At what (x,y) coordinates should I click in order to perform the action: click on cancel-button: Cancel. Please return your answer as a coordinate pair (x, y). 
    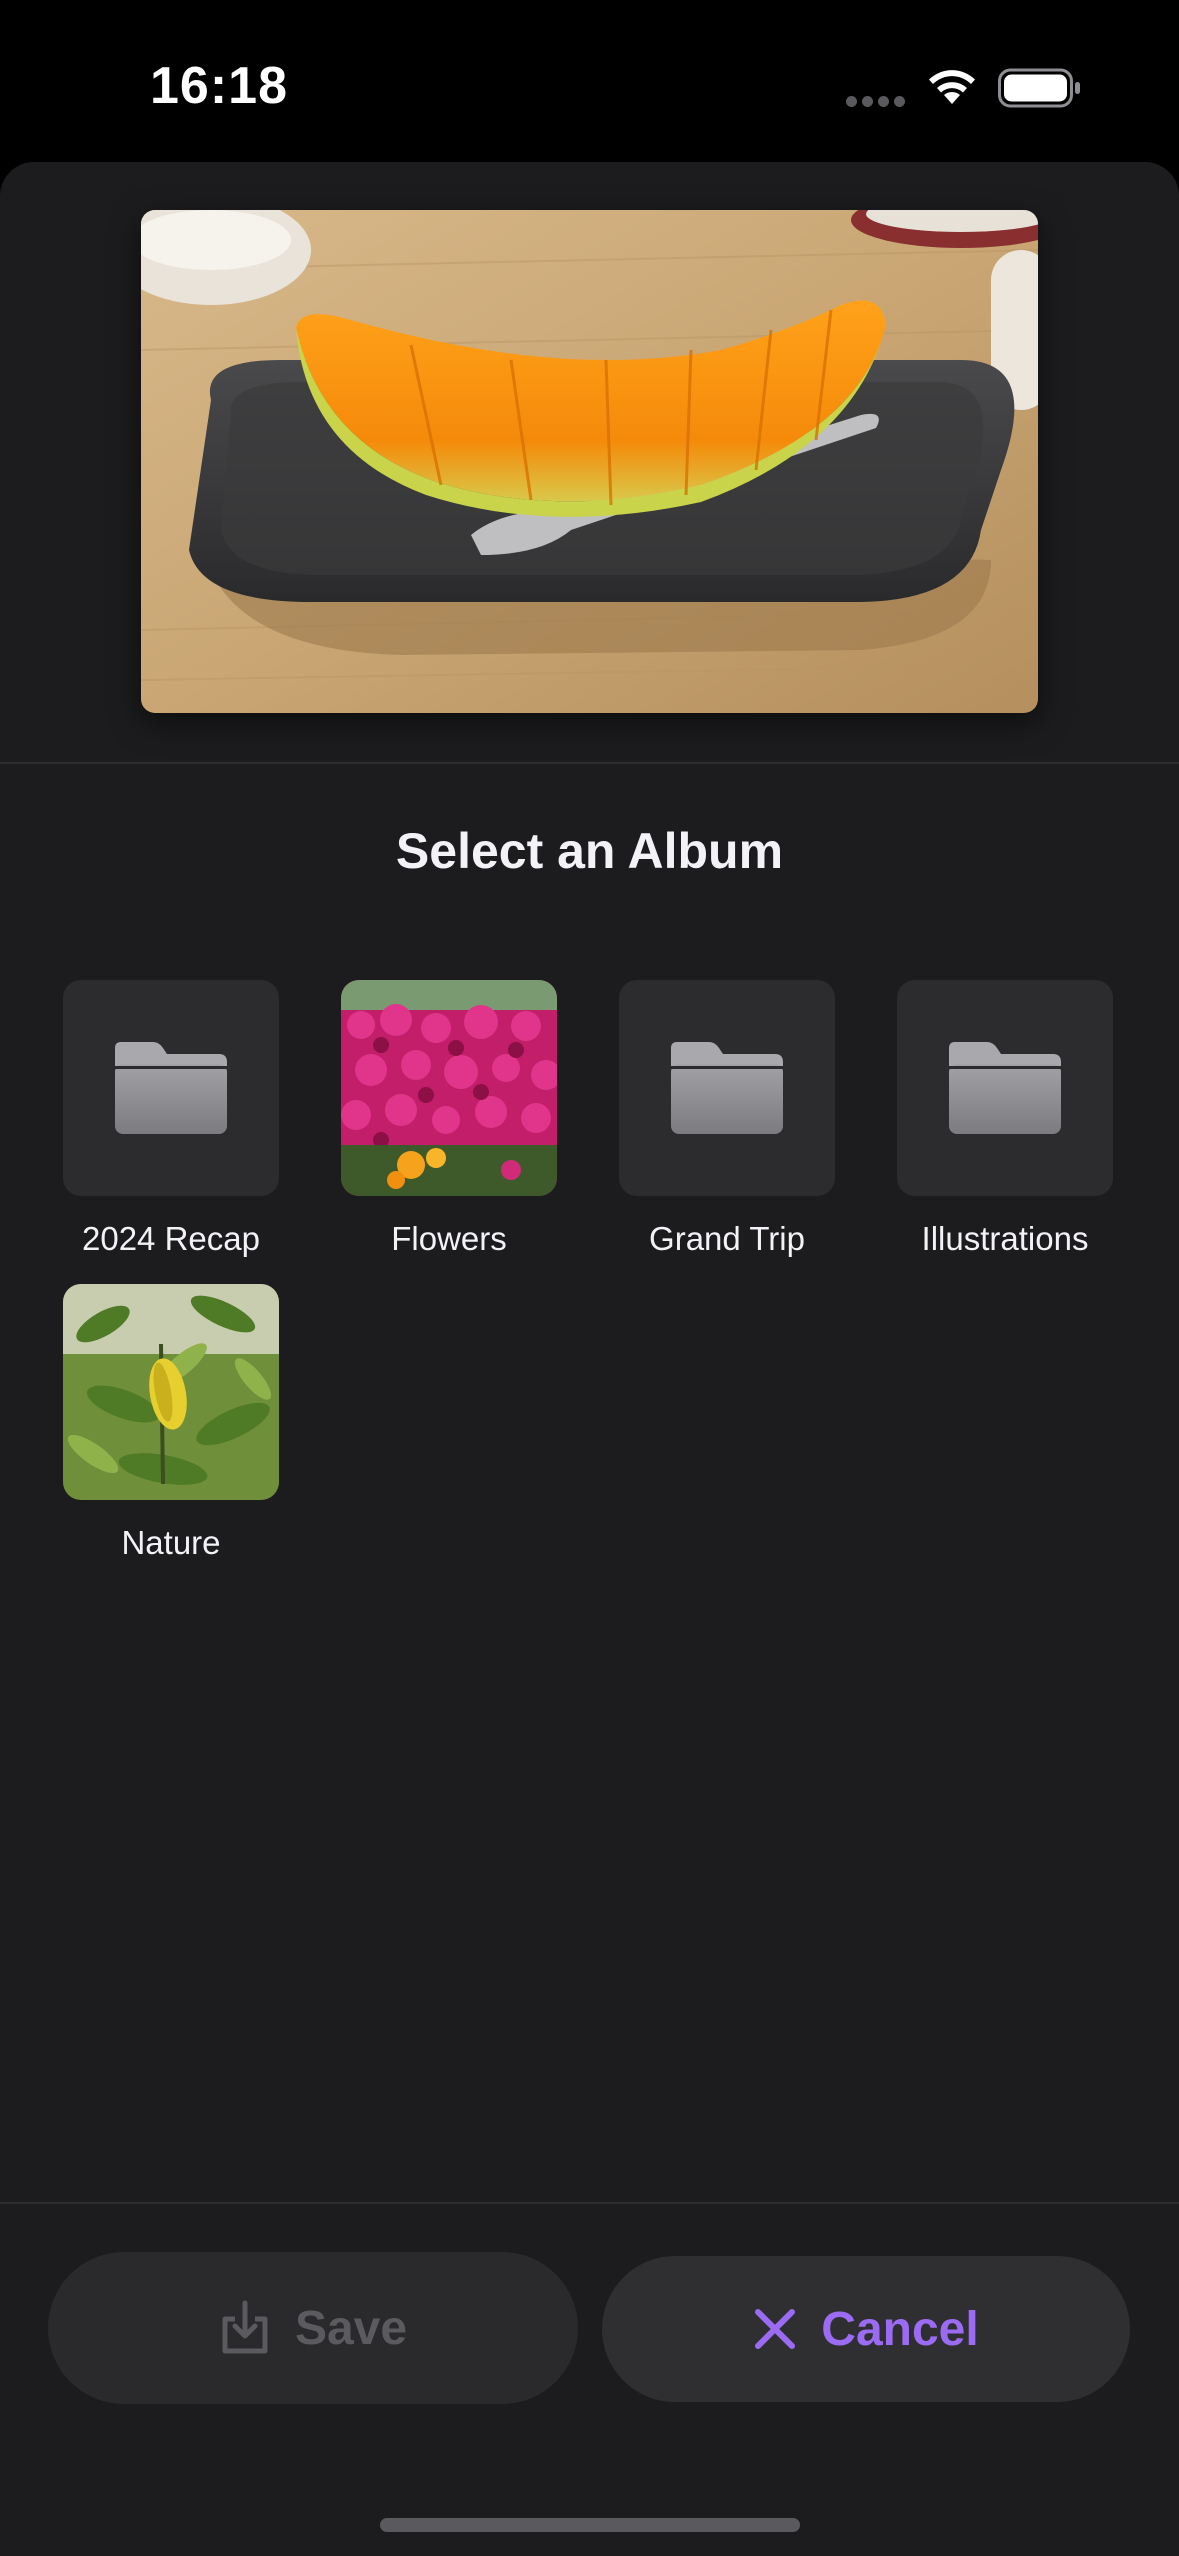
    Looking at the image, I should click on (866, 2329).